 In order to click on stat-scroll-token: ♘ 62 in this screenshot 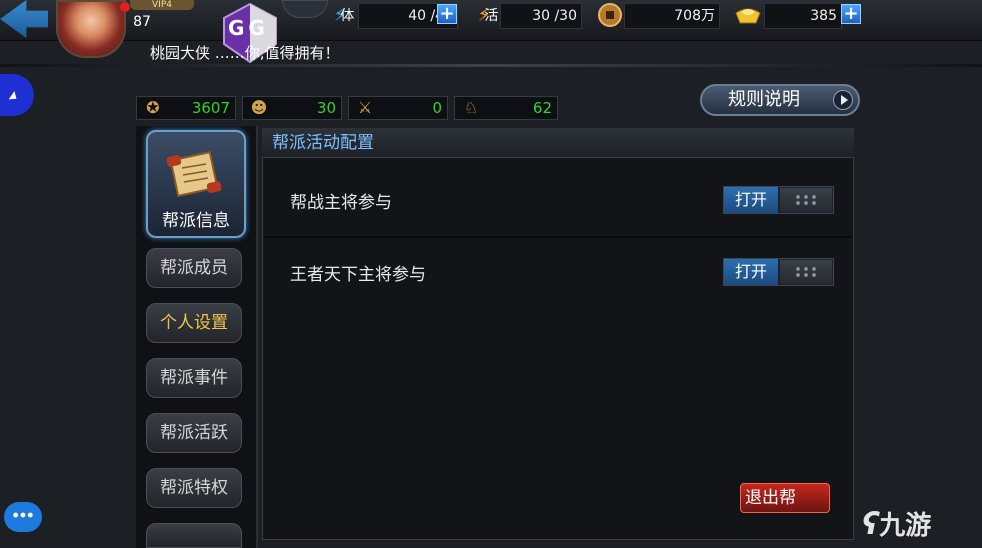, I will do `click(506, 108)`.